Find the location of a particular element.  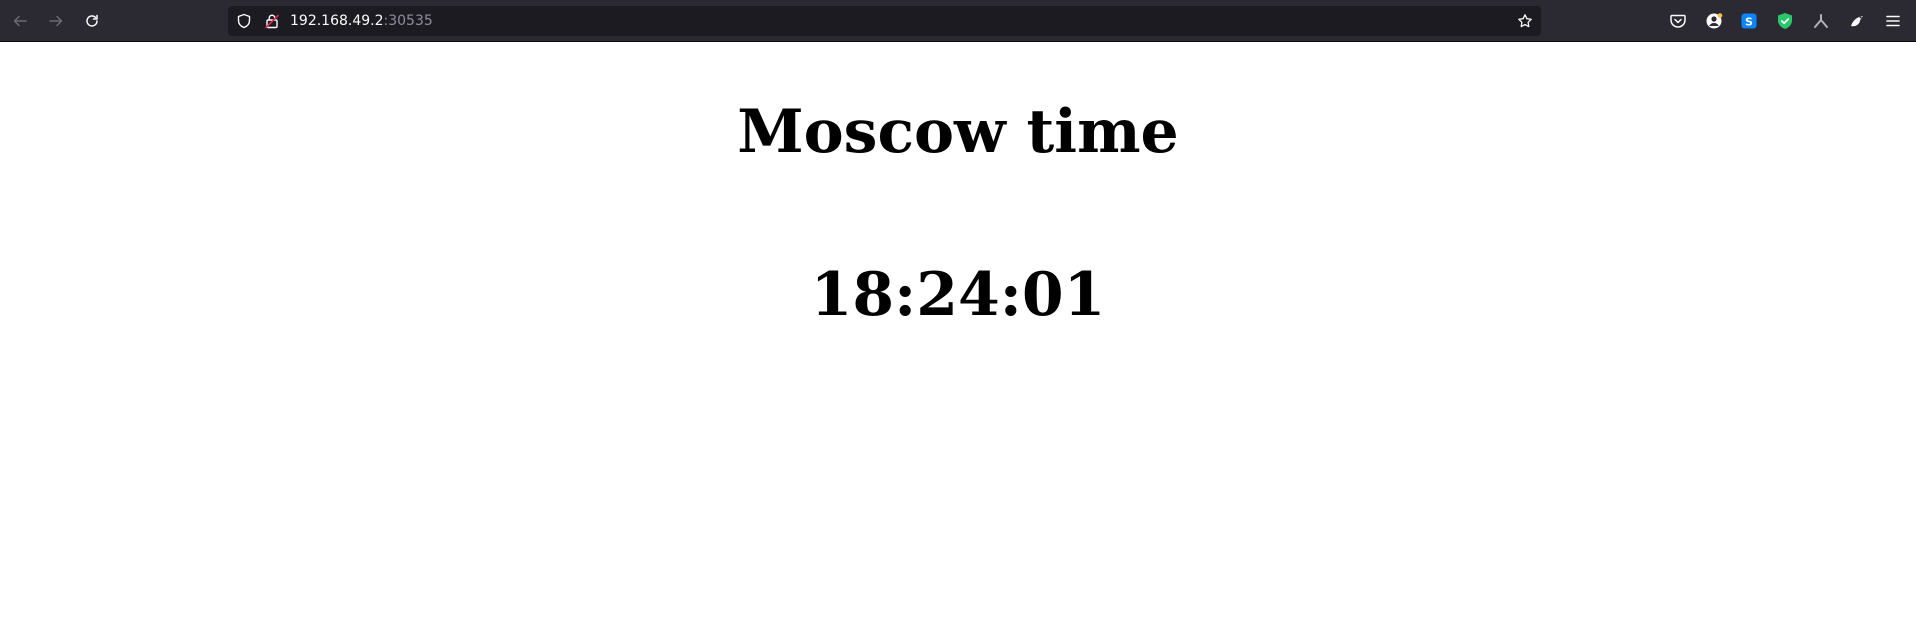

s-extension-icon: S is located at coordinates (1749, 21).